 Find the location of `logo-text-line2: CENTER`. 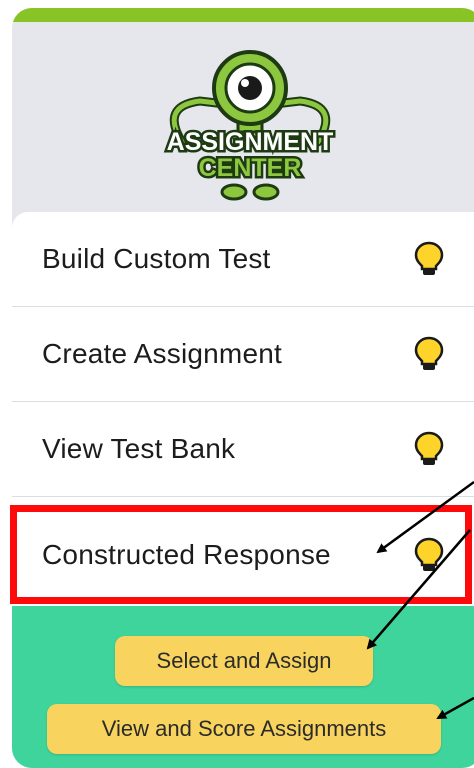

logo-text-line2: CENTER is located at coordinates (250, 168).